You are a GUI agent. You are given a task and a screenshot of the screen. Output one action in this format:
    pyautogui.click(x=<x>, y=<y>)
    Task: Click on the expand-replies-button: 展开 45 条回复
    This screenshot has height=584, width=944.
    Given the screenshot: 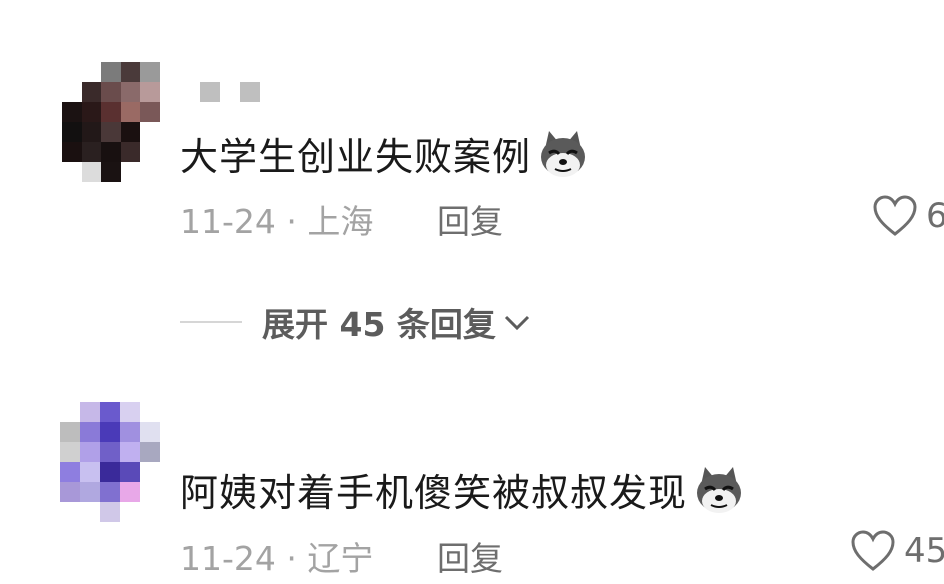 What is the action you would take?
    pyautogui.click(x=357, y=322)
    